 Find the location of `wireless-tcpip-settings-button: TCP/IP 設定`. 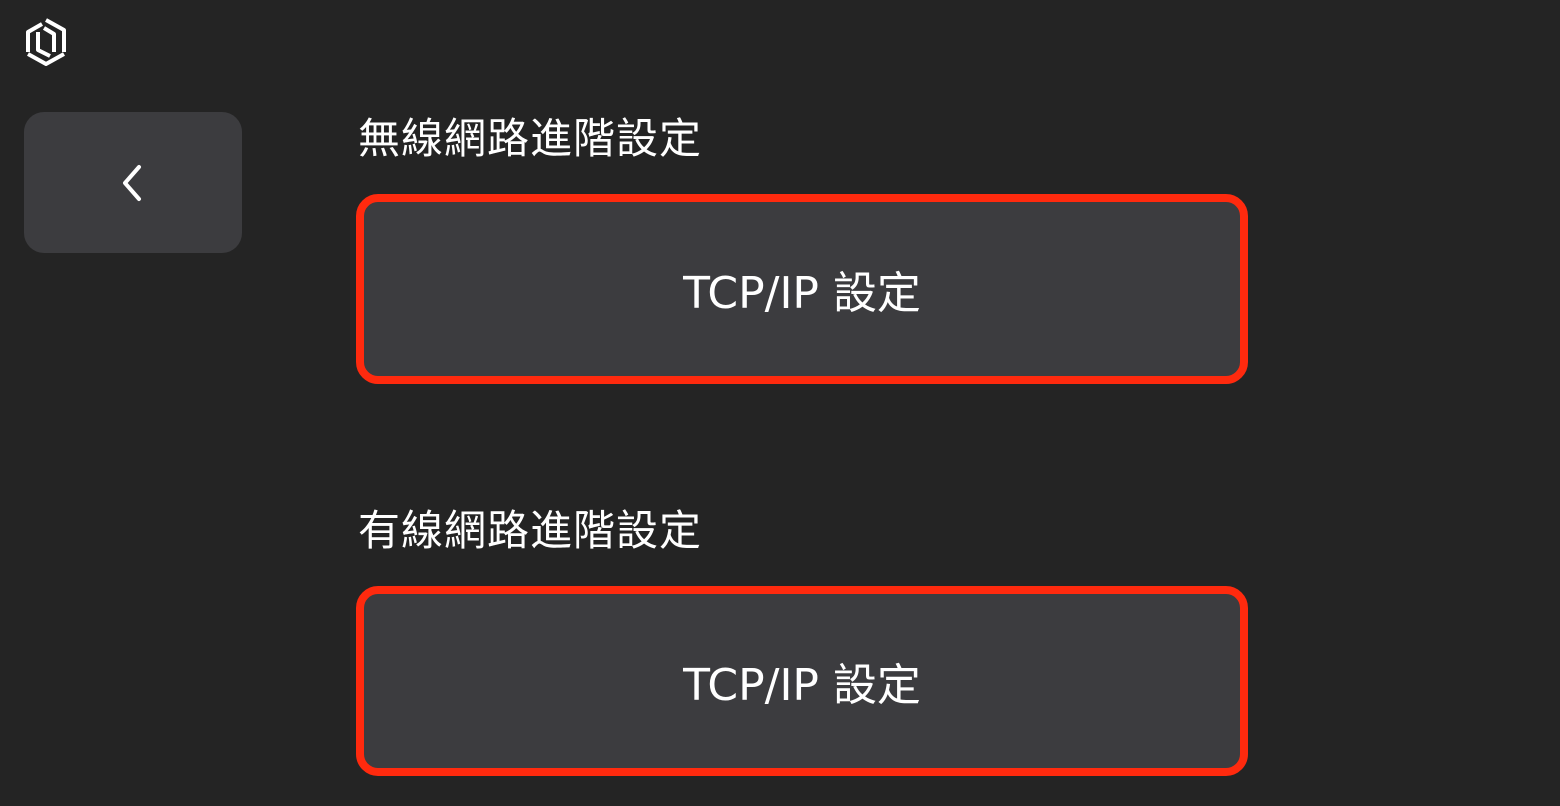

wireless-tcpip-settings-button: TCP/IP 設定 is located at coordinates (802, 289).